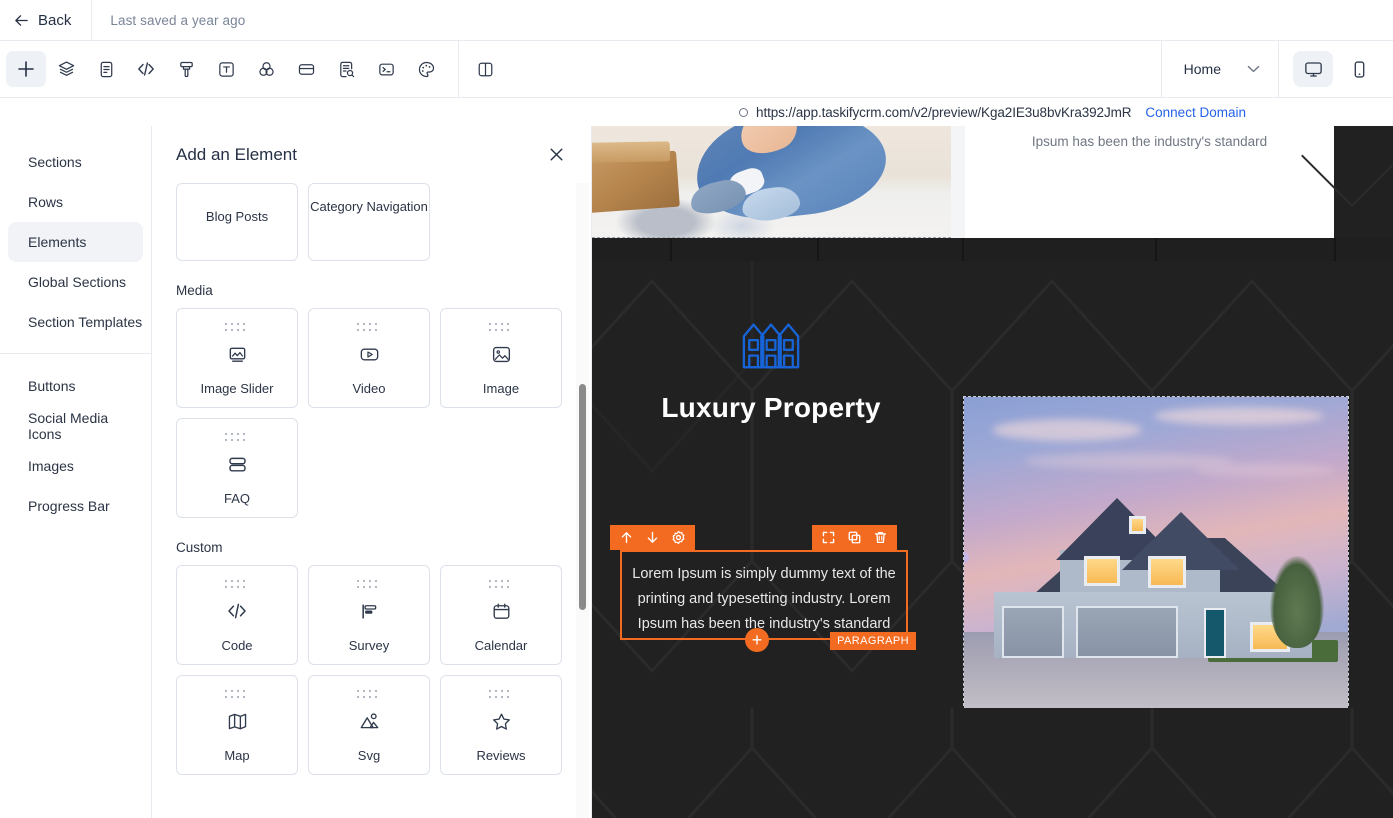 Image resolution: width=1393 pixels, height=818 pixels. I want to click on selection-toolbar-right, so click(854, 537).